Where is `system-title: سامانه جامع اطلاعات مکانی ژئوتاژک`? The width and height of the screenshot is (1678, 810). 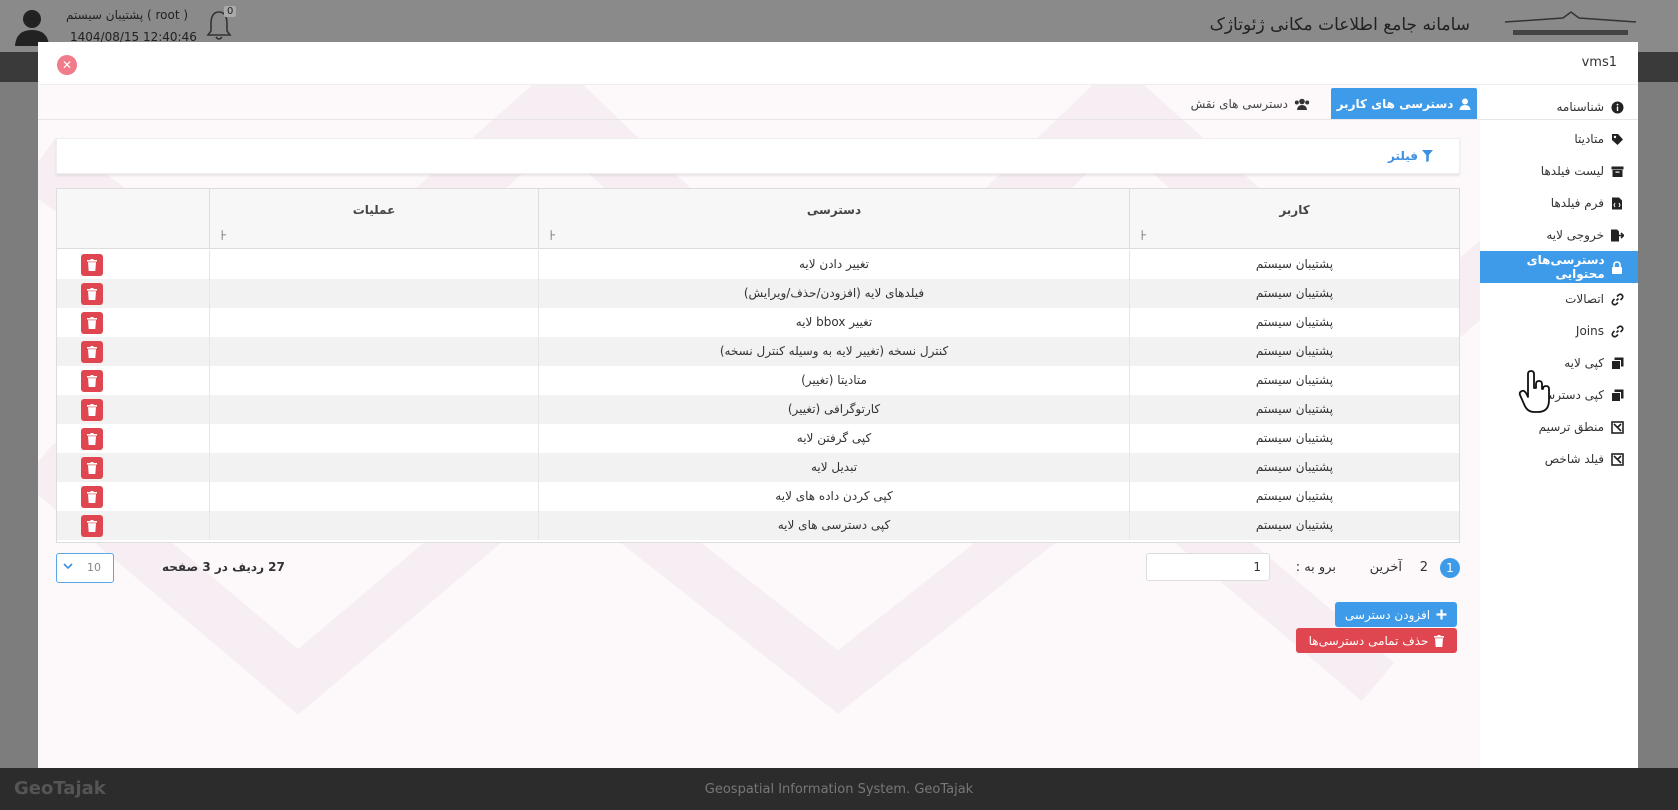 system-title: سامانه جامع اطلاعات مکانی ژئوتاژک is located at coordinates (1339, 25).